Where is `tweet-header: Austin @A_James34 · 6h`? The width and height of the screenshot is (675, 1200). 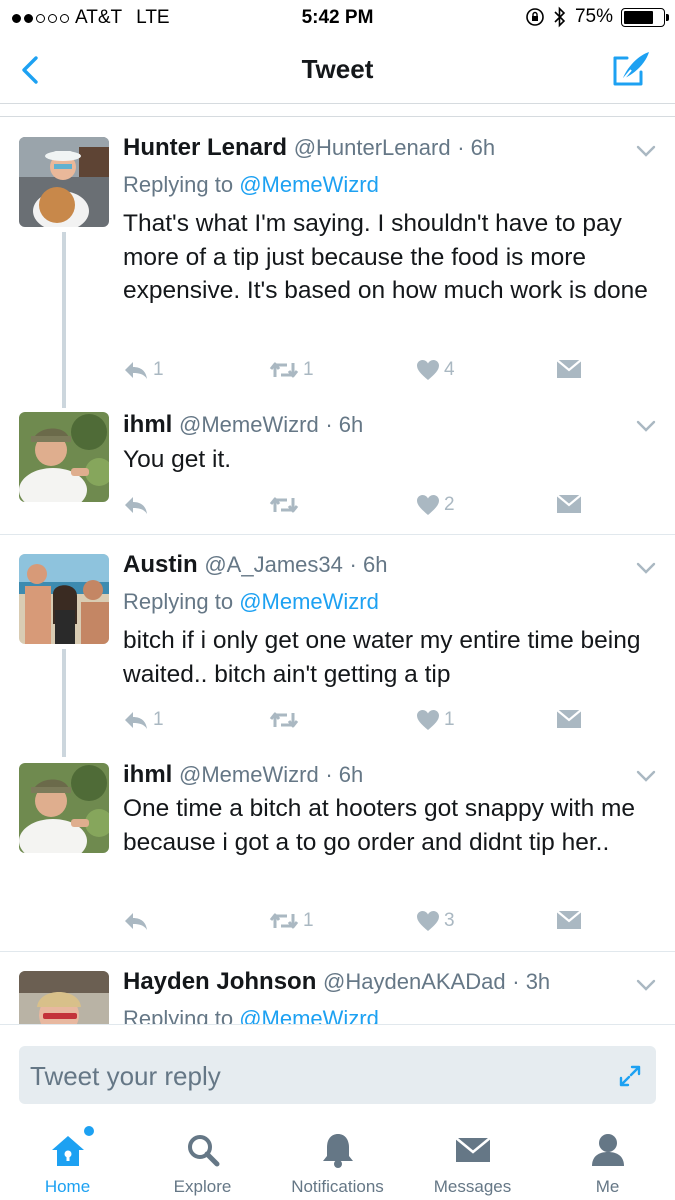 tweet-header: Austin @A_James34 · 6h is located at coordinates (255, 565).